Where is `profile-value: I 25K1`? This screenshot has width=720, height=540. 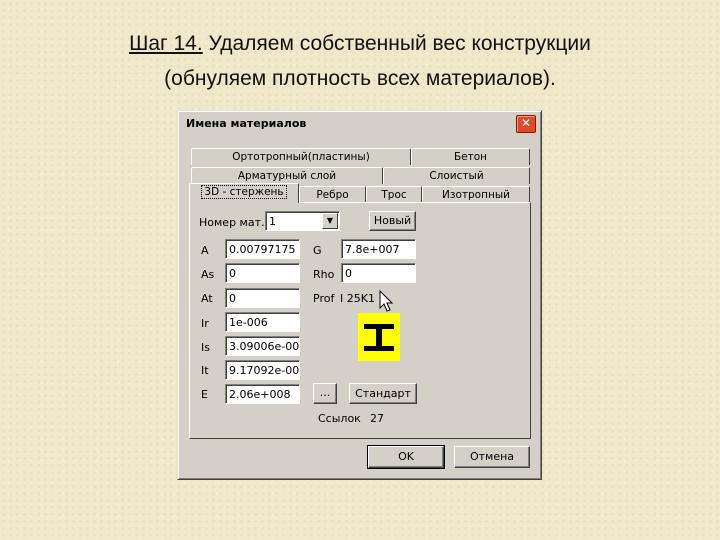
profile-value: I 25K1 is located at coordinates (357, 298).